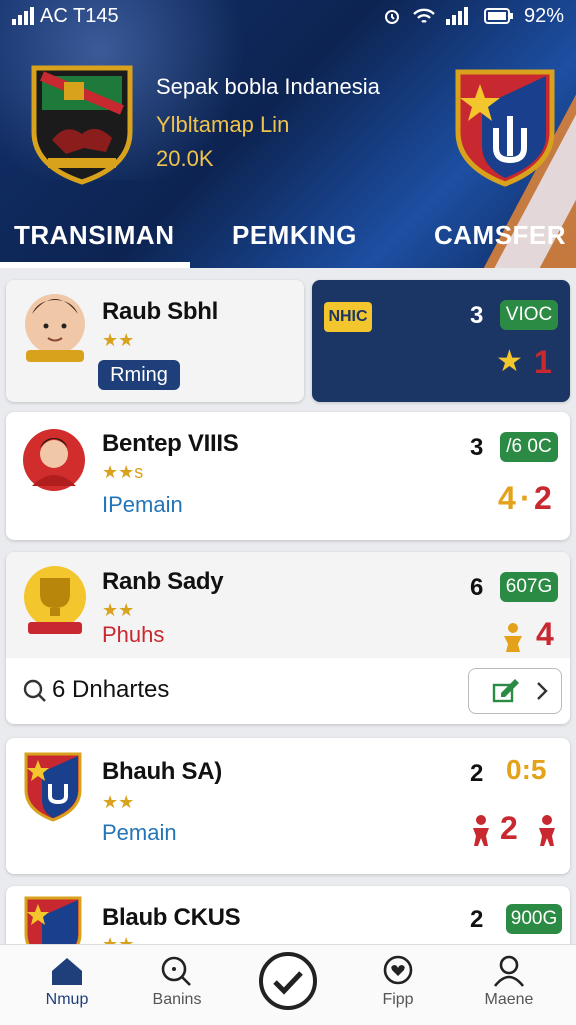  What do you see at coordinates (391, 17) in the screenshot?
I see `alarm-icon` at bounding box center [391, 17].